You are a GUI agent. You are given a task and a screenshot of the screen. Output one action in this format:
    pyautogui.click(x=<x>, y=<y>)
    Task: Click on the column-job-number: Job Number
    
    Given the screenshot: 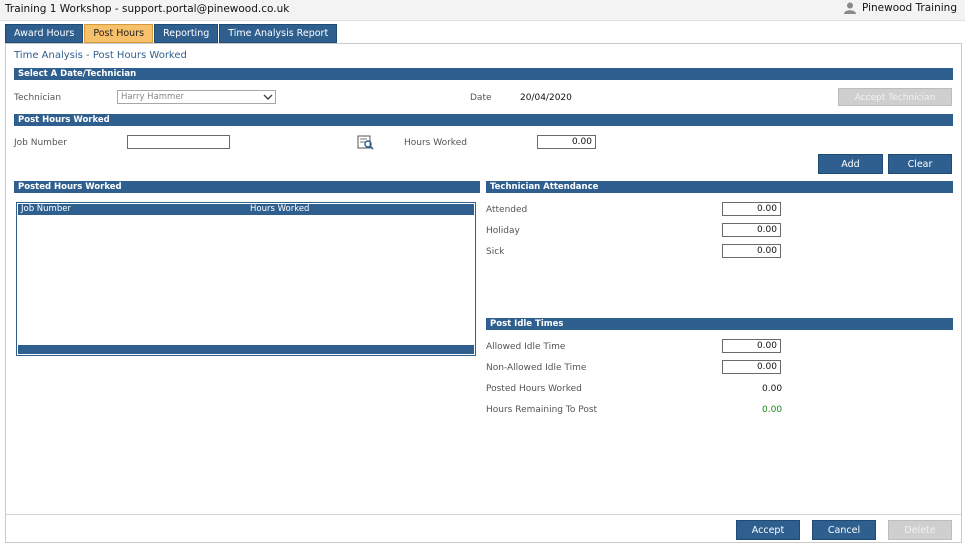 What is the action you would take?
    pyautogui.click(x=46, y=209)
    